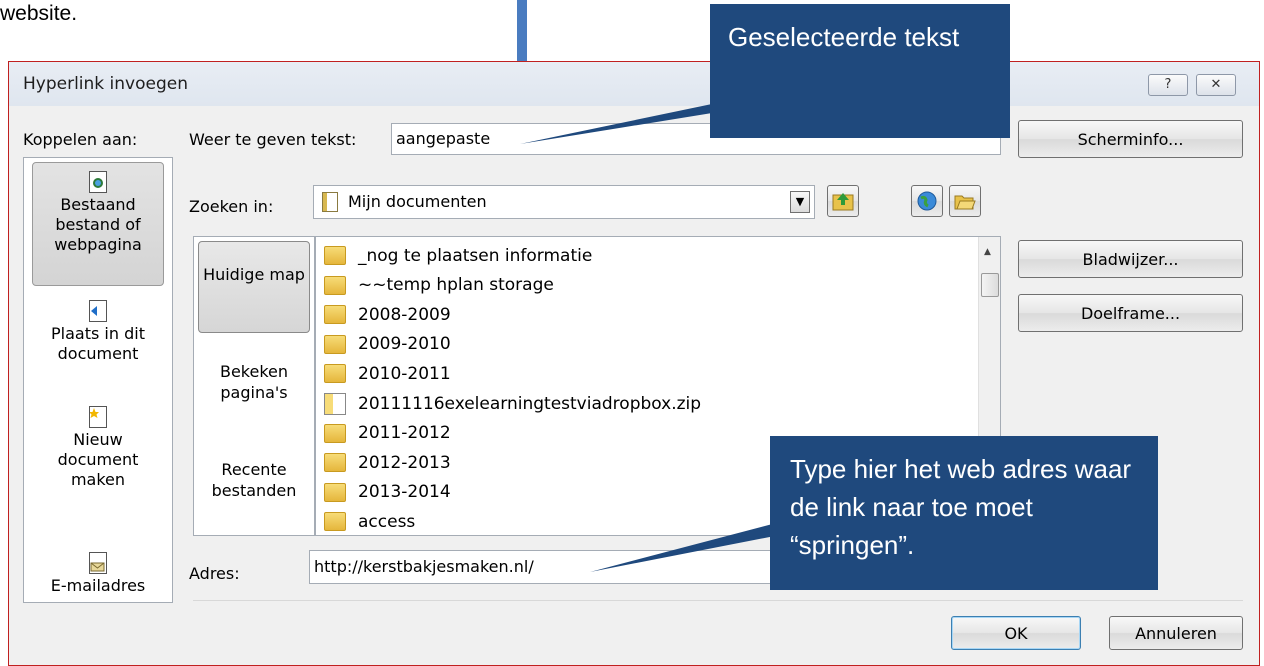 This screenshot has height=666, width=1264. I want to click on zip-file-icon, so click(335, 403).